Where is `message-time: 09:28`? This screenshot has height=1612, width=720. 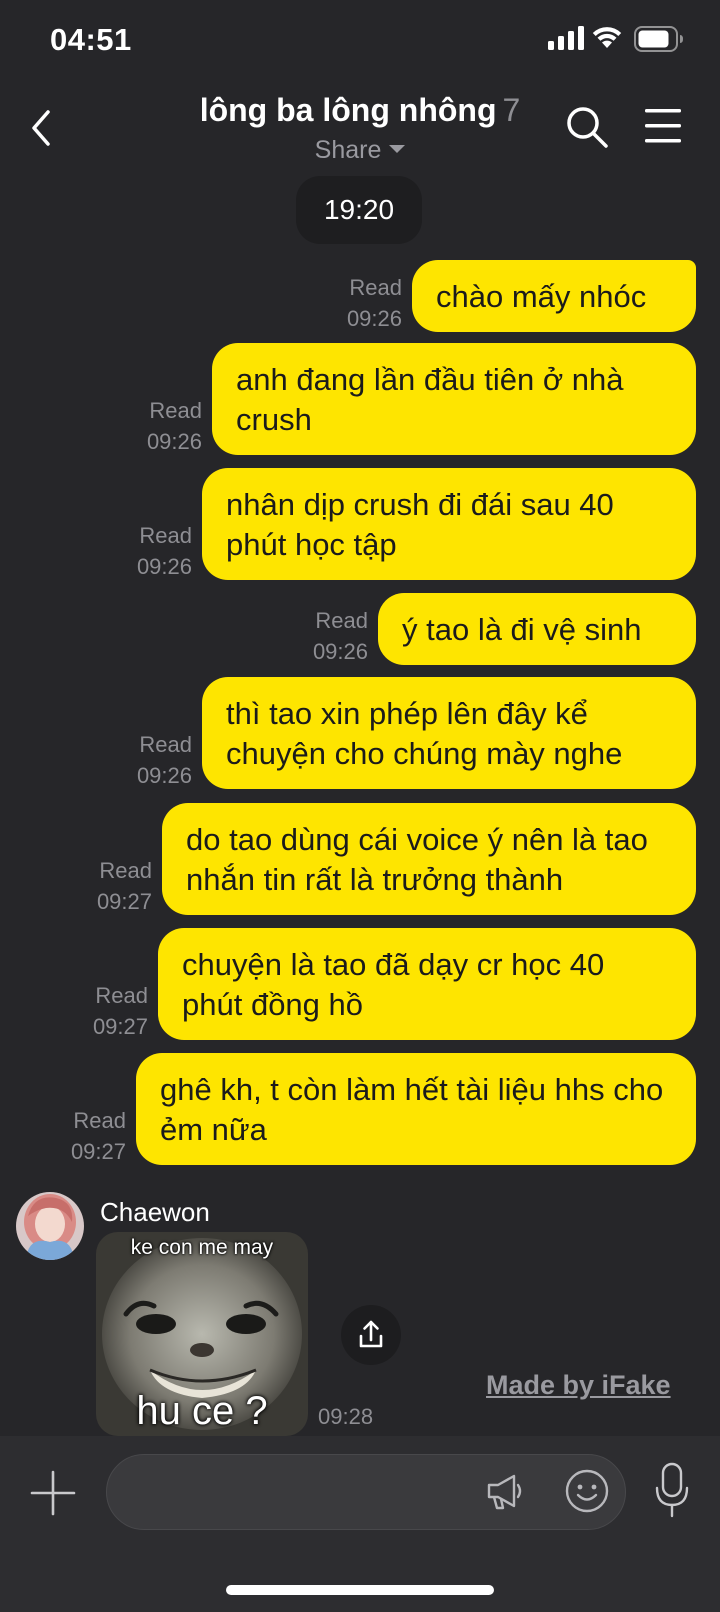 message-time: 09:28 is located at coordinates (346, 1416).